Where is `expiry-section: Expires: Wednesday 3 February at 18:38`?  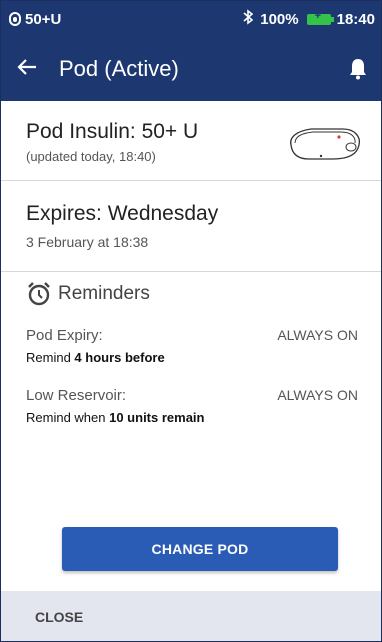
expiry-section: Expires: Wednesday 3 February at 18:38 is located at coordinates (191, 227).